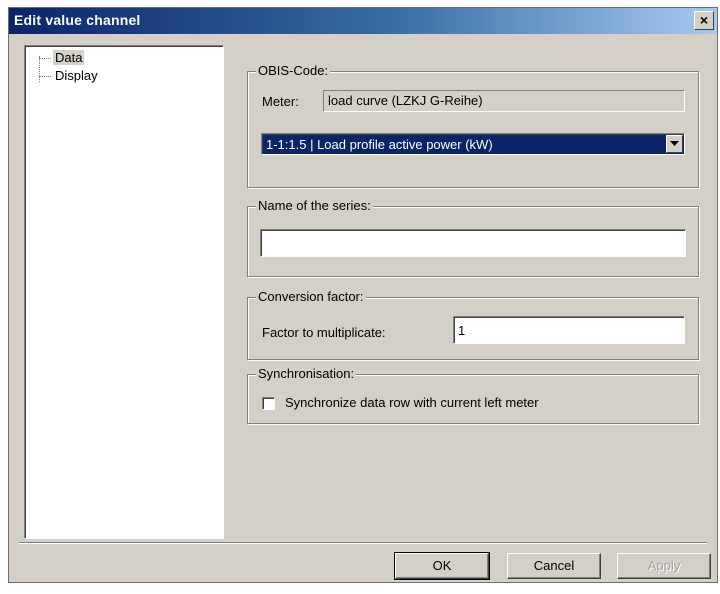 The image size is (720, 594). I want to click on tree-item-display: Display, so click(69, 76).